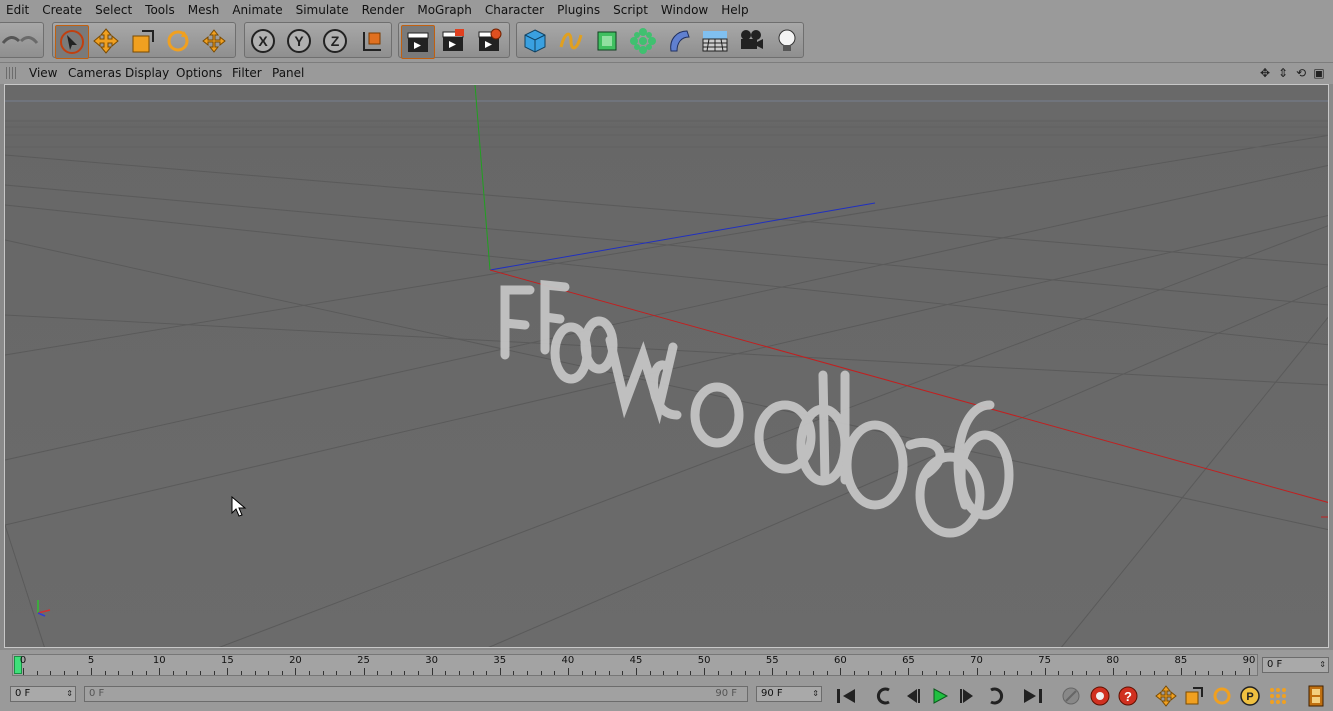  Describe the element at coordinates (846, 696) in the screenshot. I see `go-to-start-button` at that location.